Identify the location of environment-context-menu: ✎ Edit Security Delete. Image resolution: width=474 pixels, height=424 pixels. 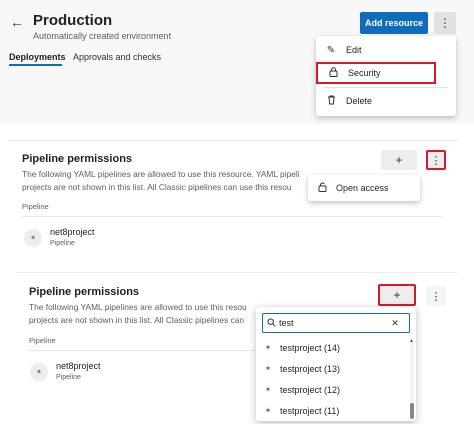
(386, 76).